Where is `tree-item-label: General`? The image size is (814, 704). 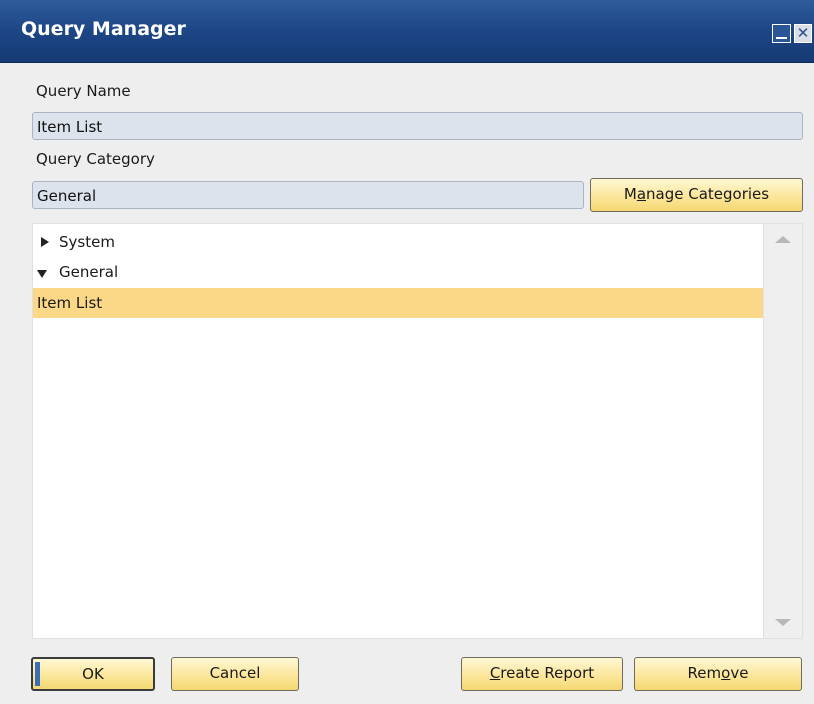 tree-item-label: General is located at coordinates (89, 272).